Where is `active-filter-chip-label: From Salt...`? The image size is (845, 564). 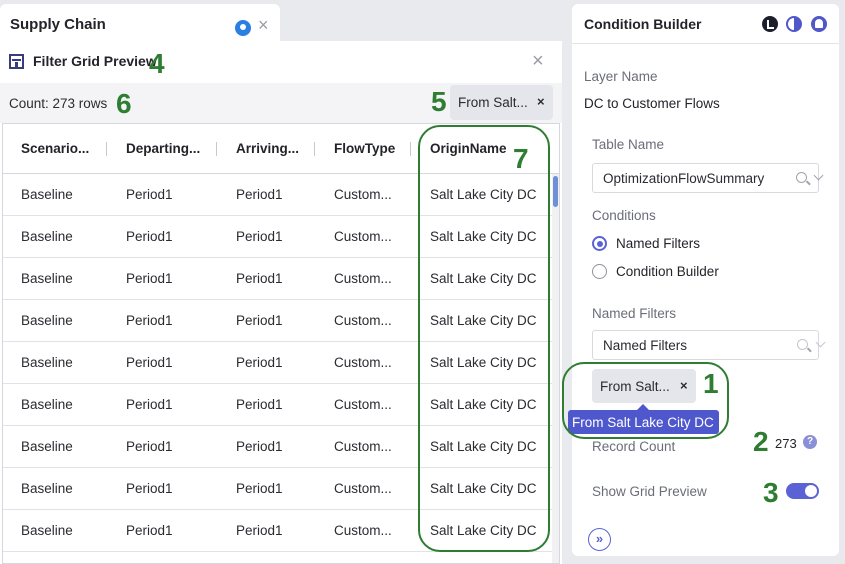
active-filter-chip-label: From Salt... is located at coordinates (493, 102).